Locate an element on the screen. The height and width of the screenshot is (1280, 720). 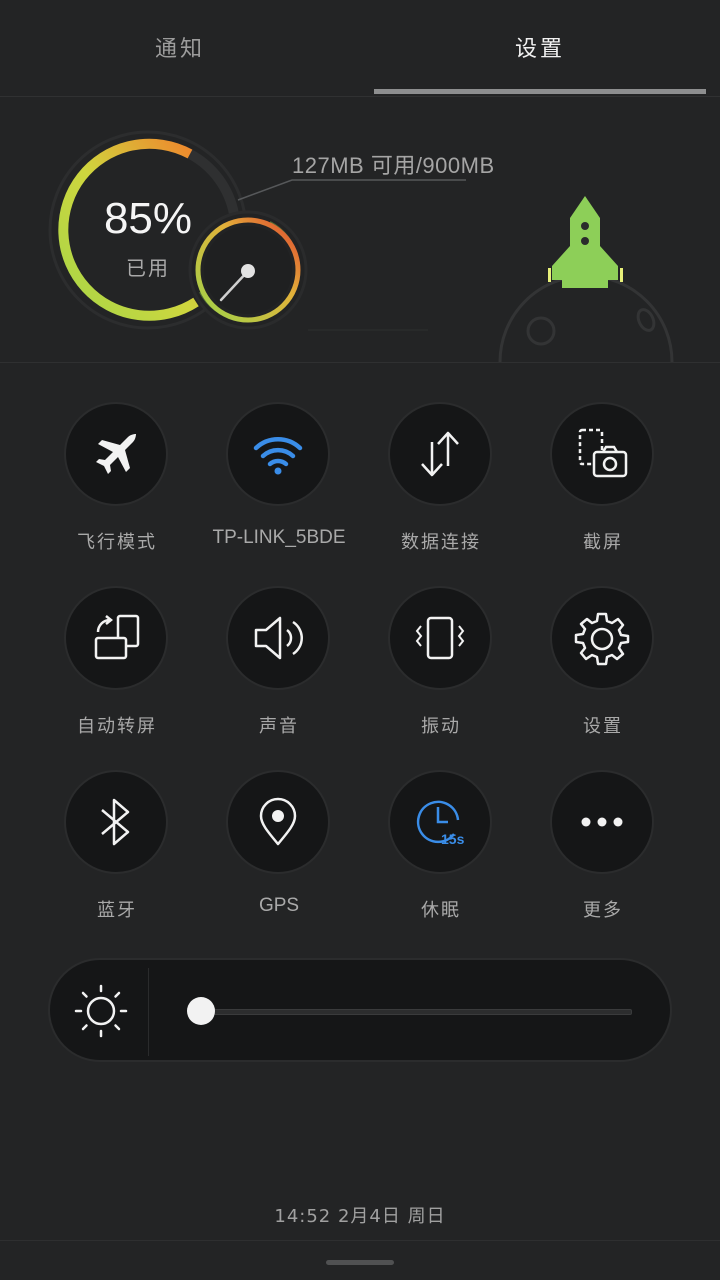
memory-available-text: 127MB 可用/900MB is located at coordinates (393, 165).